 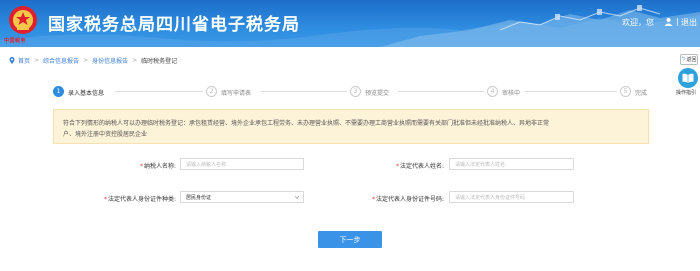 I want to click on breadcrumb: 首页 > 综合信息报告 > 身份信息报告 > 临时税务登记, so click(x=93, y=60).